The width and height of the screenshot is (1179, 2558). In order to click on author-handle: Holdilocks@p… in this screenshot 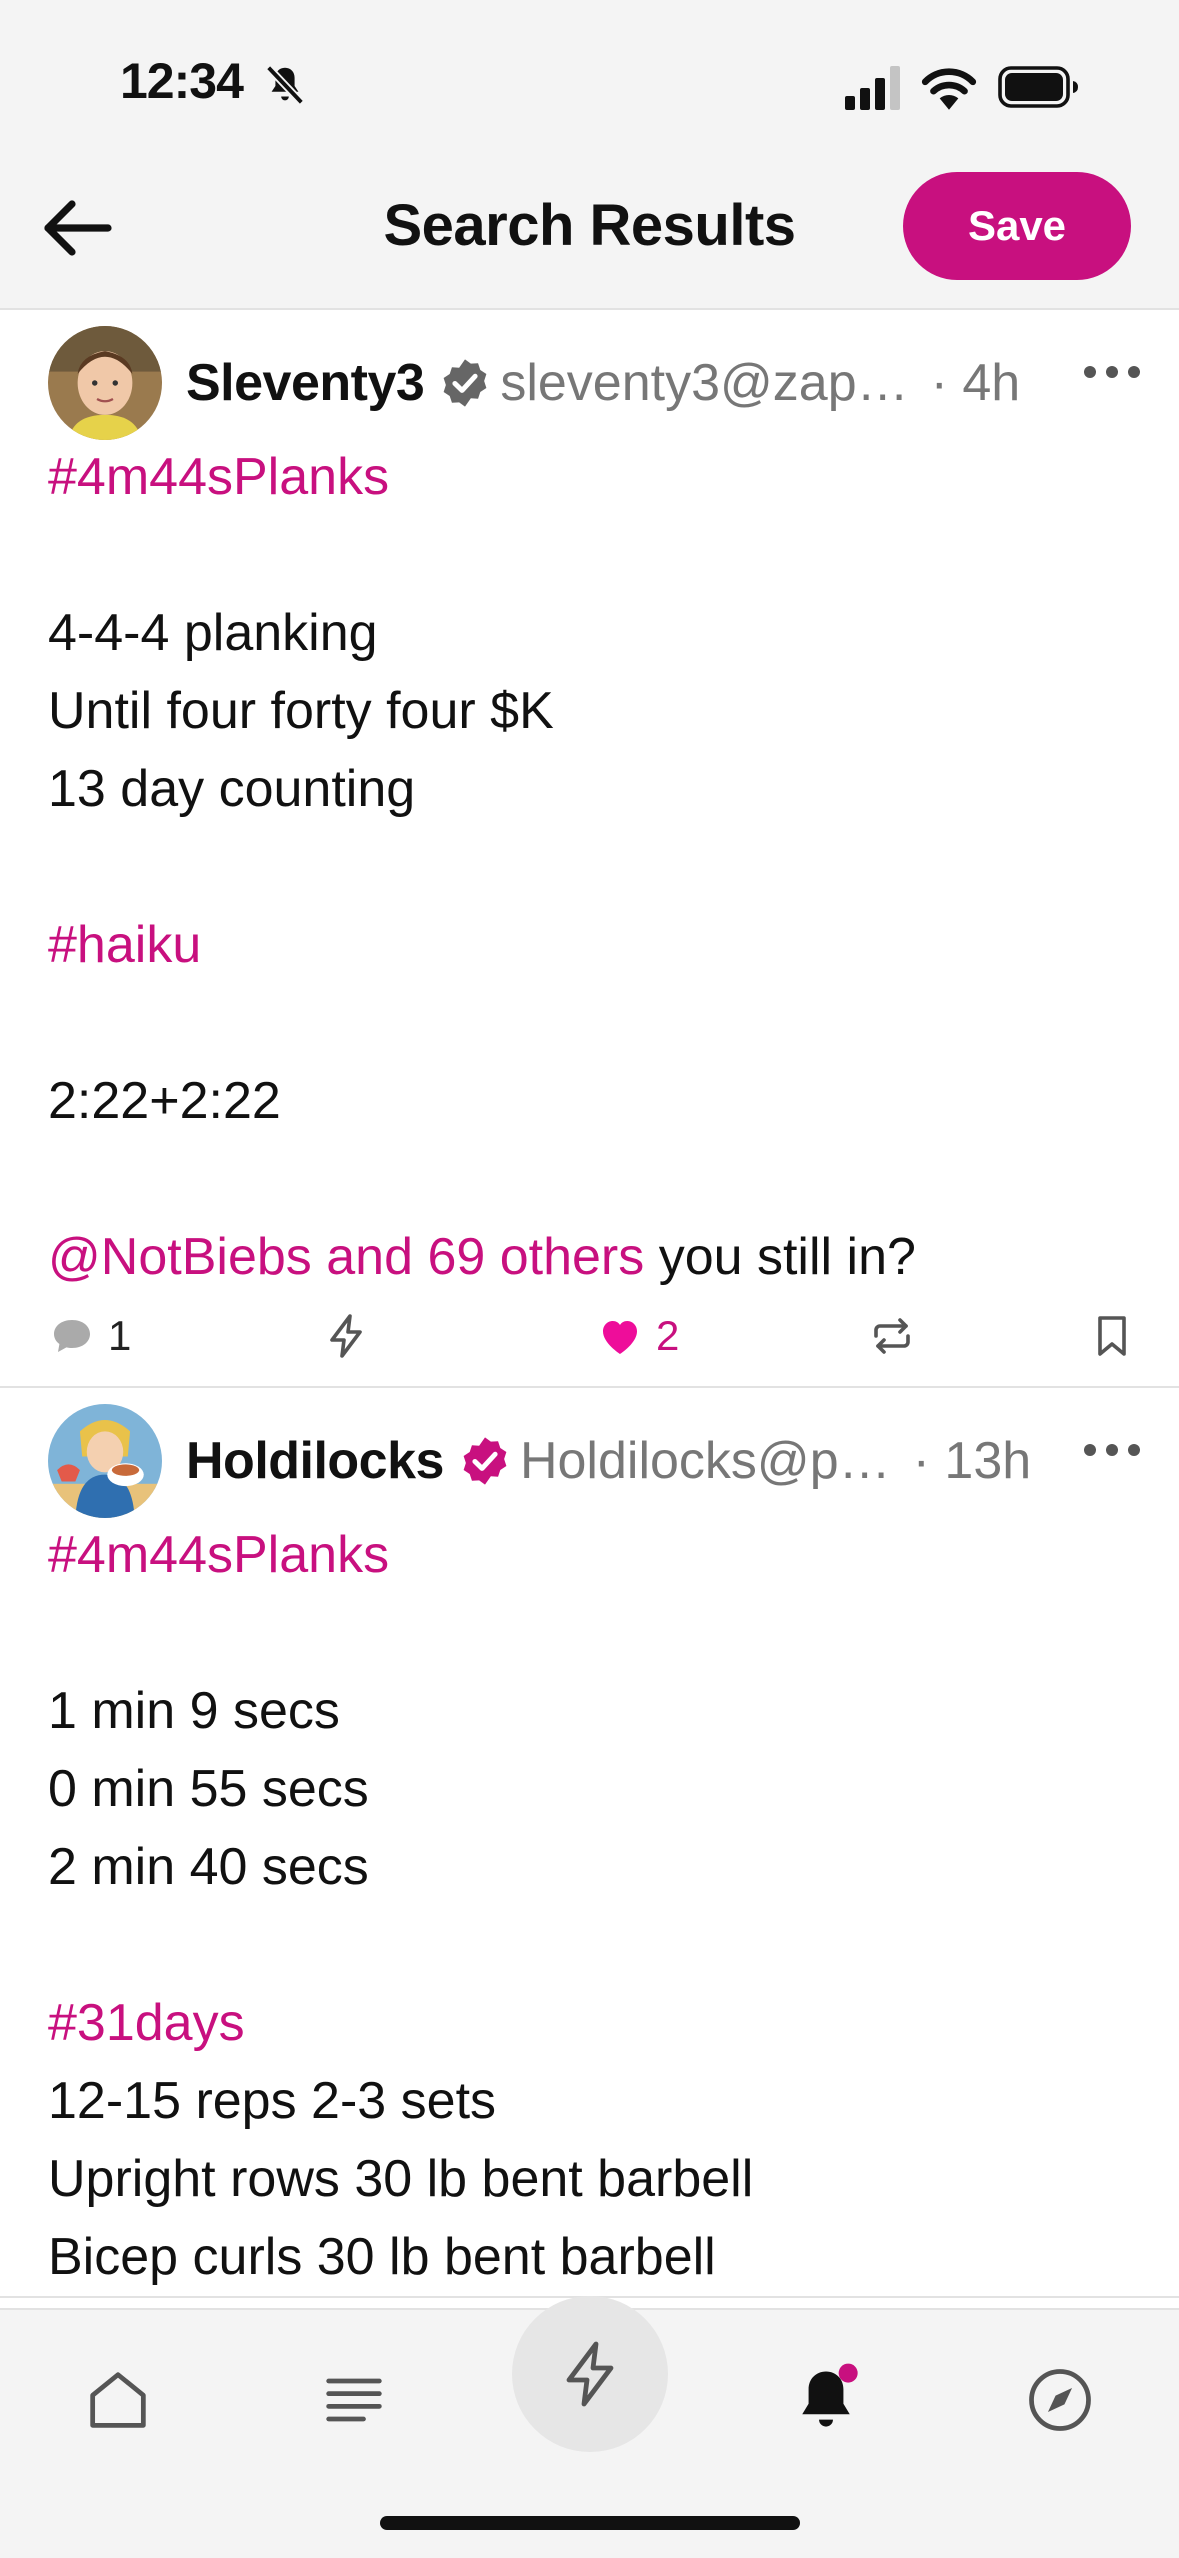, I will do `click(705, 1461)`.